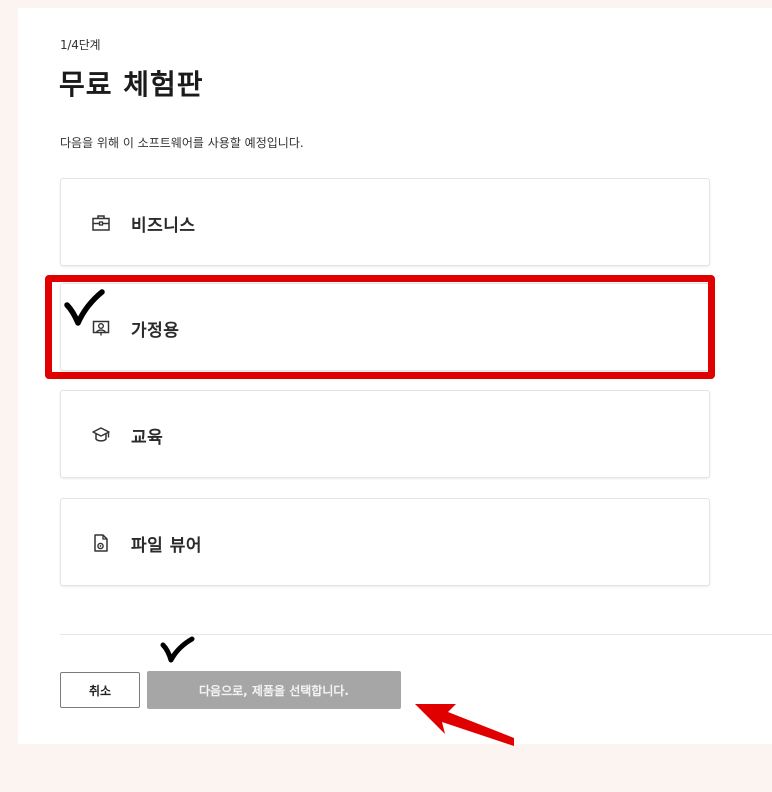 This screenshot has width=772, height=792. What do you see at coordinates (101, 328) in the screenshot?
I see `home-person-icon` at bounding box center [101, 328].